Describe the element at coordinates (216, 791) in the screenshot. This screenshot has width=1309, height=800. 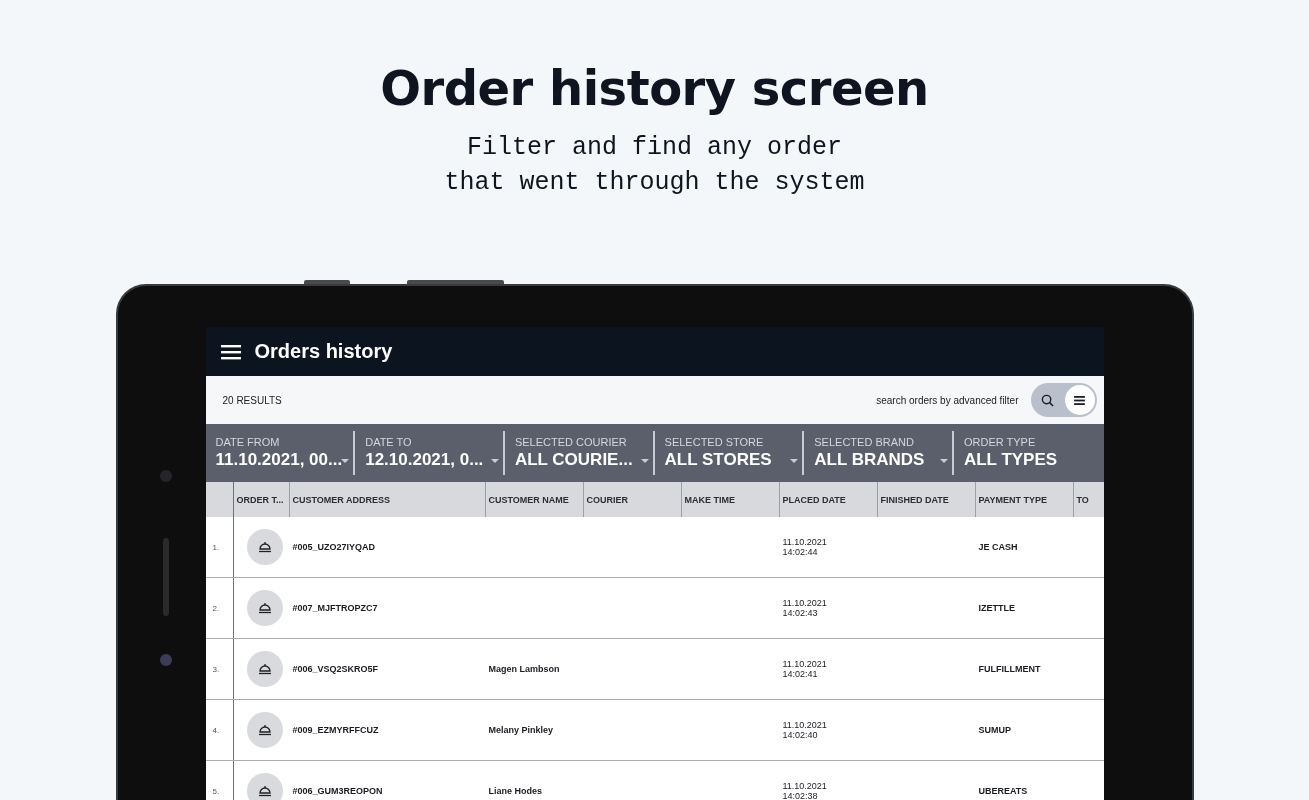
I see `row-number: 5.` at that location.